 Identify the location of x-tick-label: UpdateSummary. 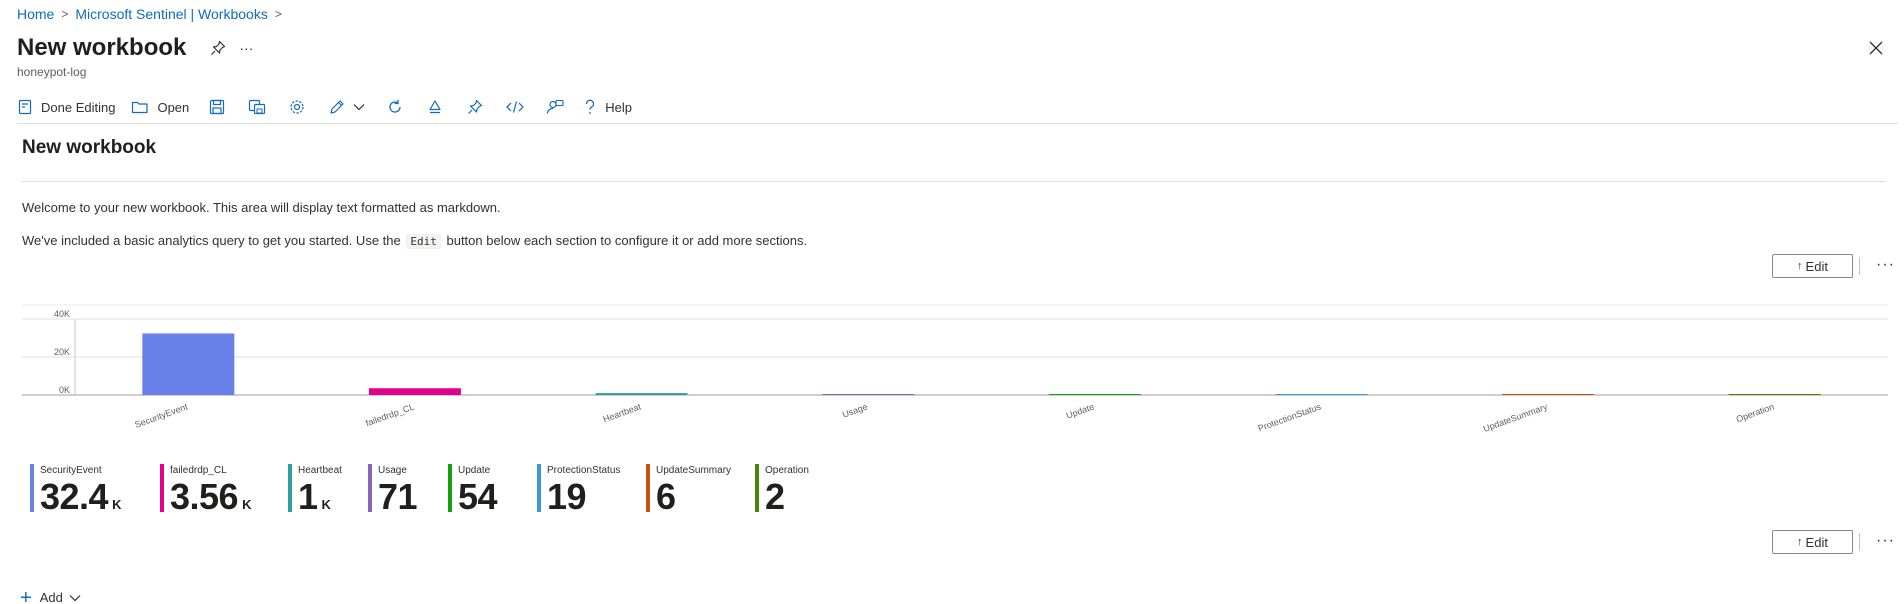
(1515, 417).